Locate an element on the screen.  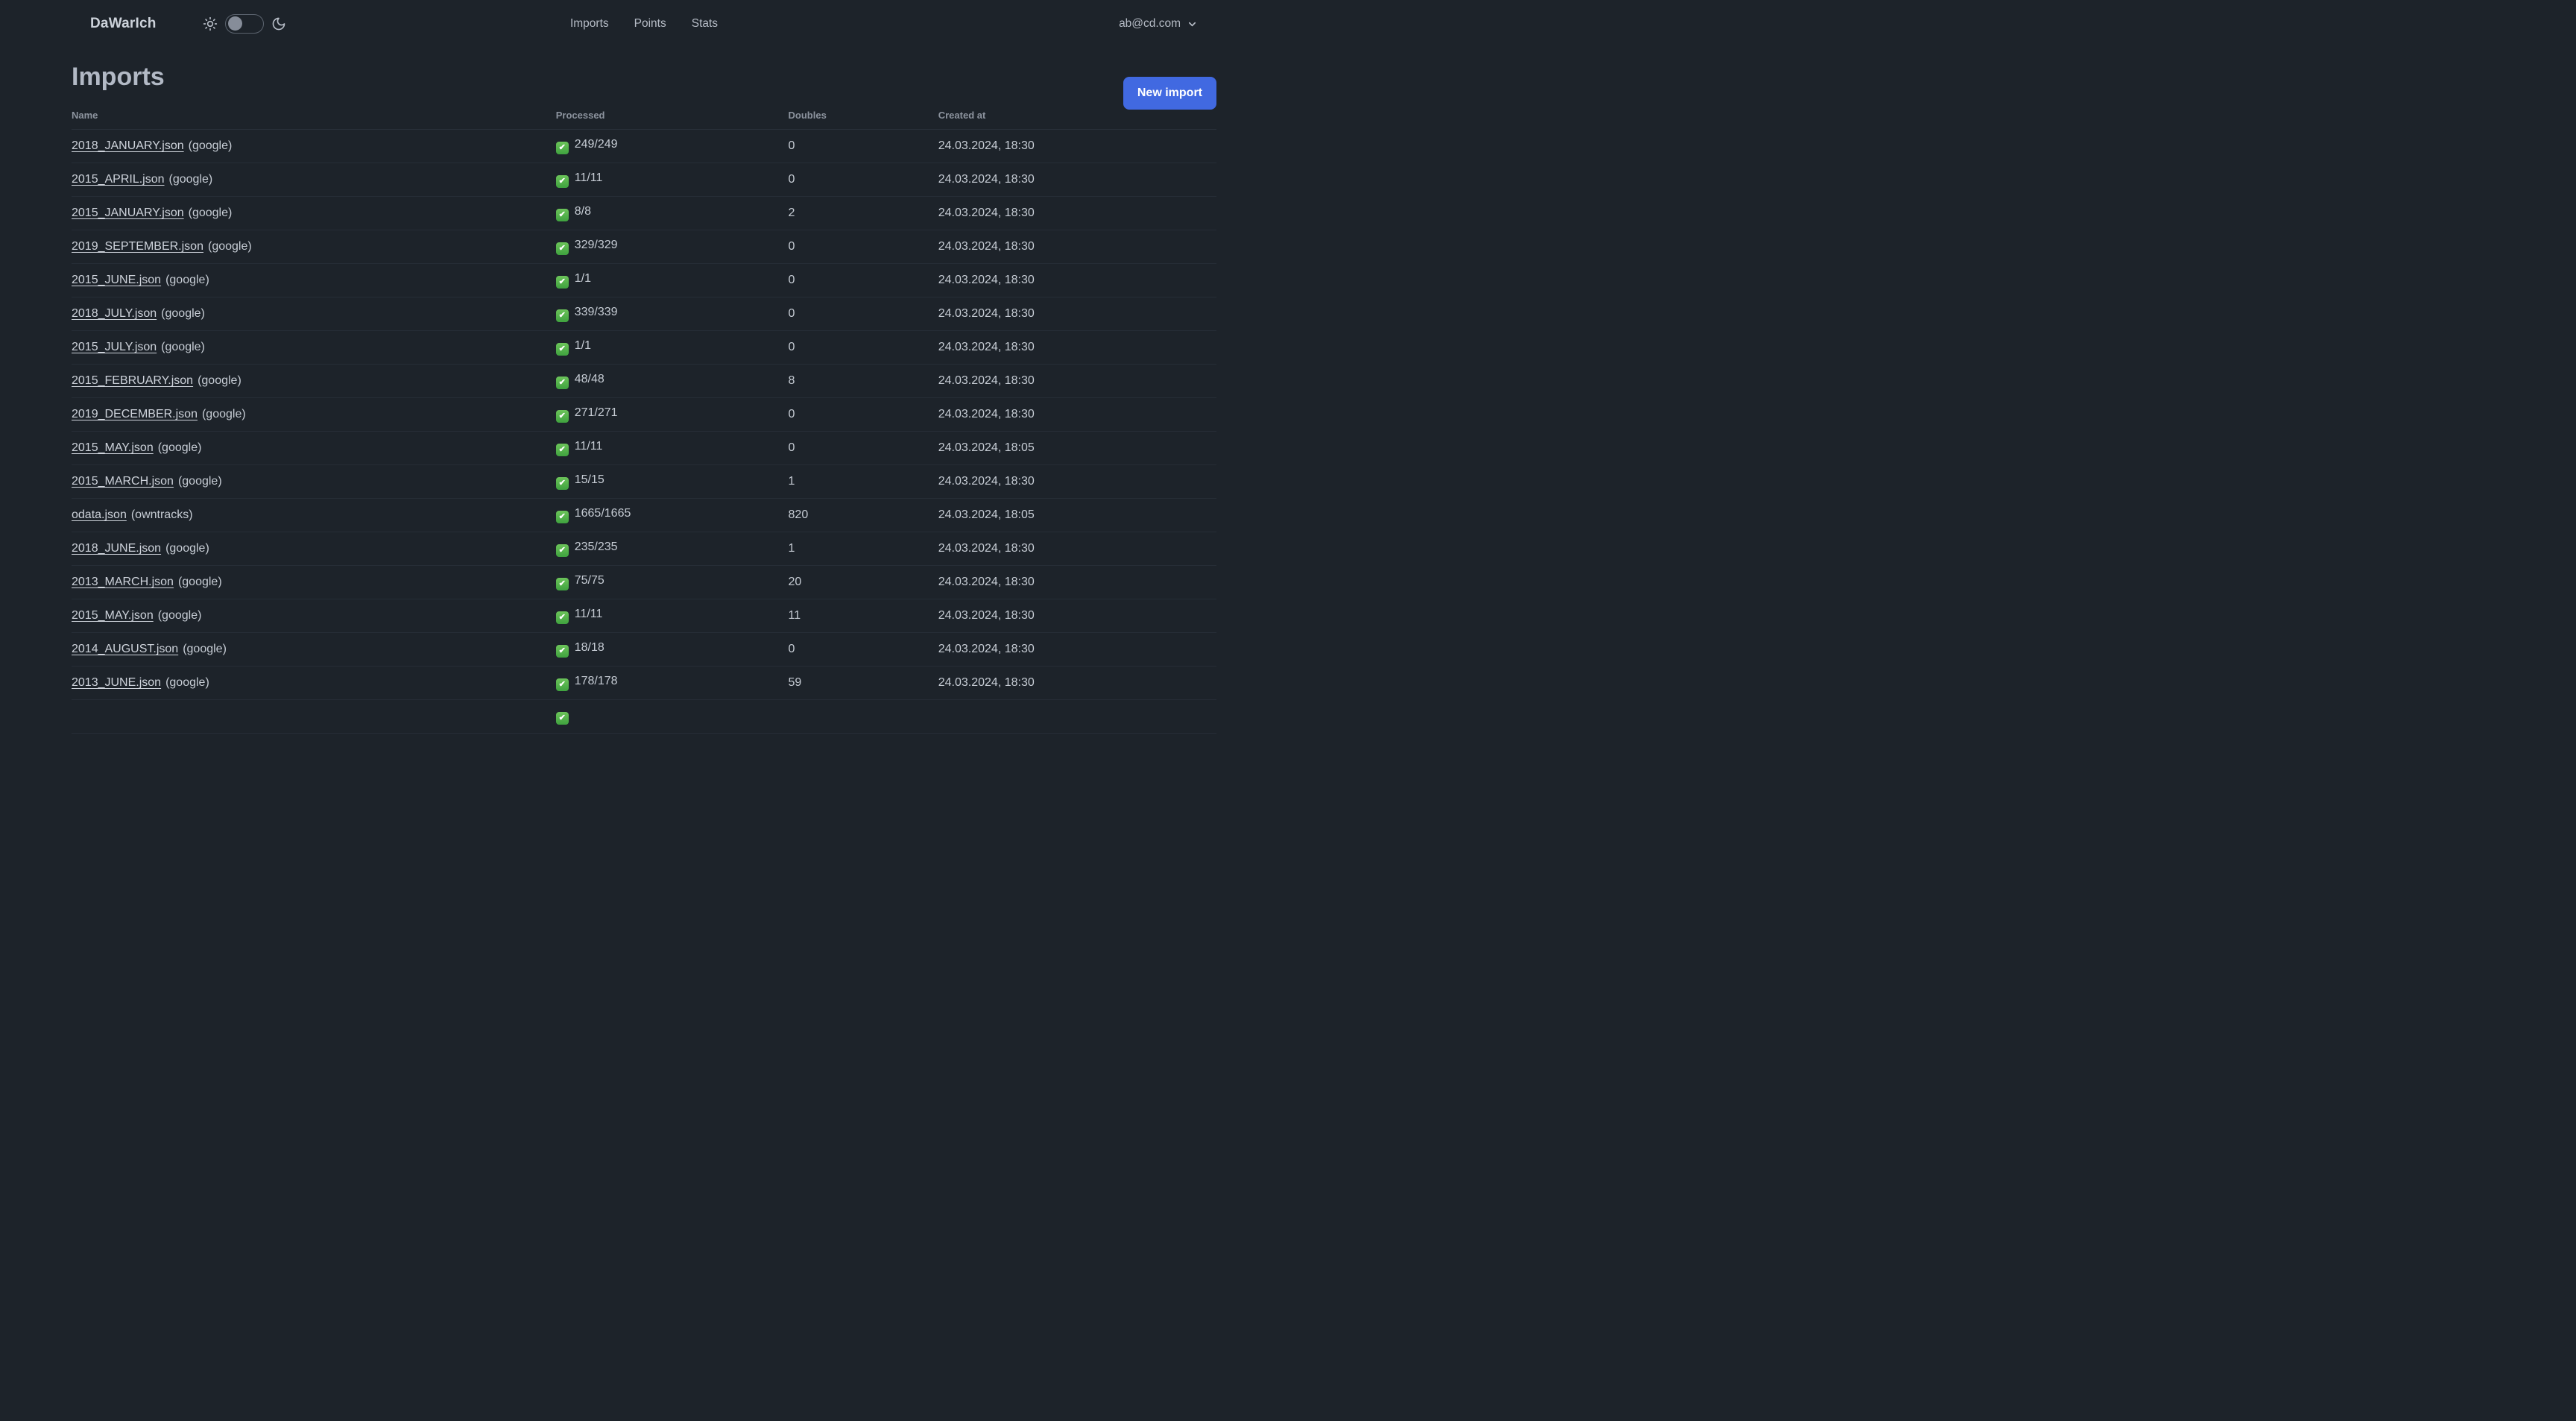
page-title: Imports is located at coordinates (118, 77).